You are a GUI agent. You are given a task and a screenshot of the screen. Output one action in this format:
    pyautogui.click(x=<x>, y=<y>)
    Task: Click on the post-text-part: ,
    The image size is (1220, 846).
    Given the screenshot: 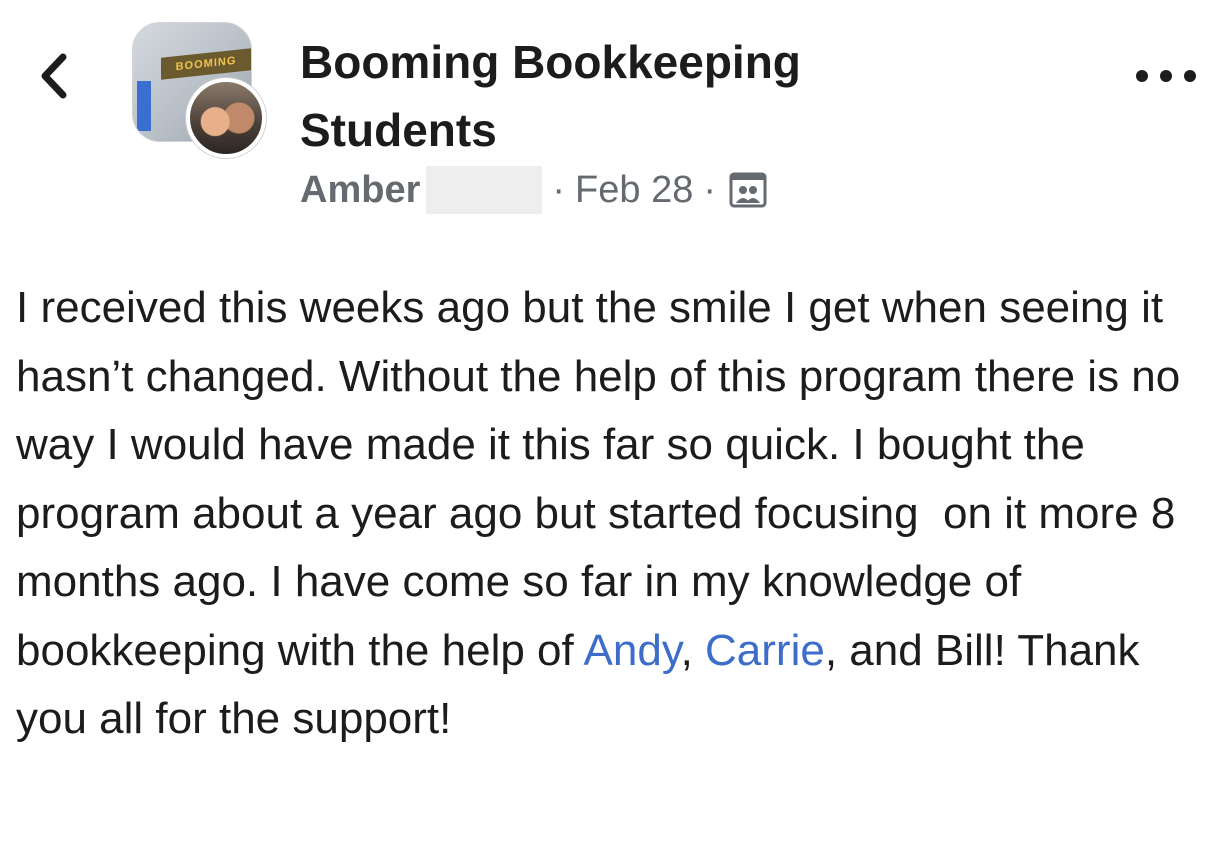 What is the action you would take?
    pyautogui.click(x=693, y=650)
    